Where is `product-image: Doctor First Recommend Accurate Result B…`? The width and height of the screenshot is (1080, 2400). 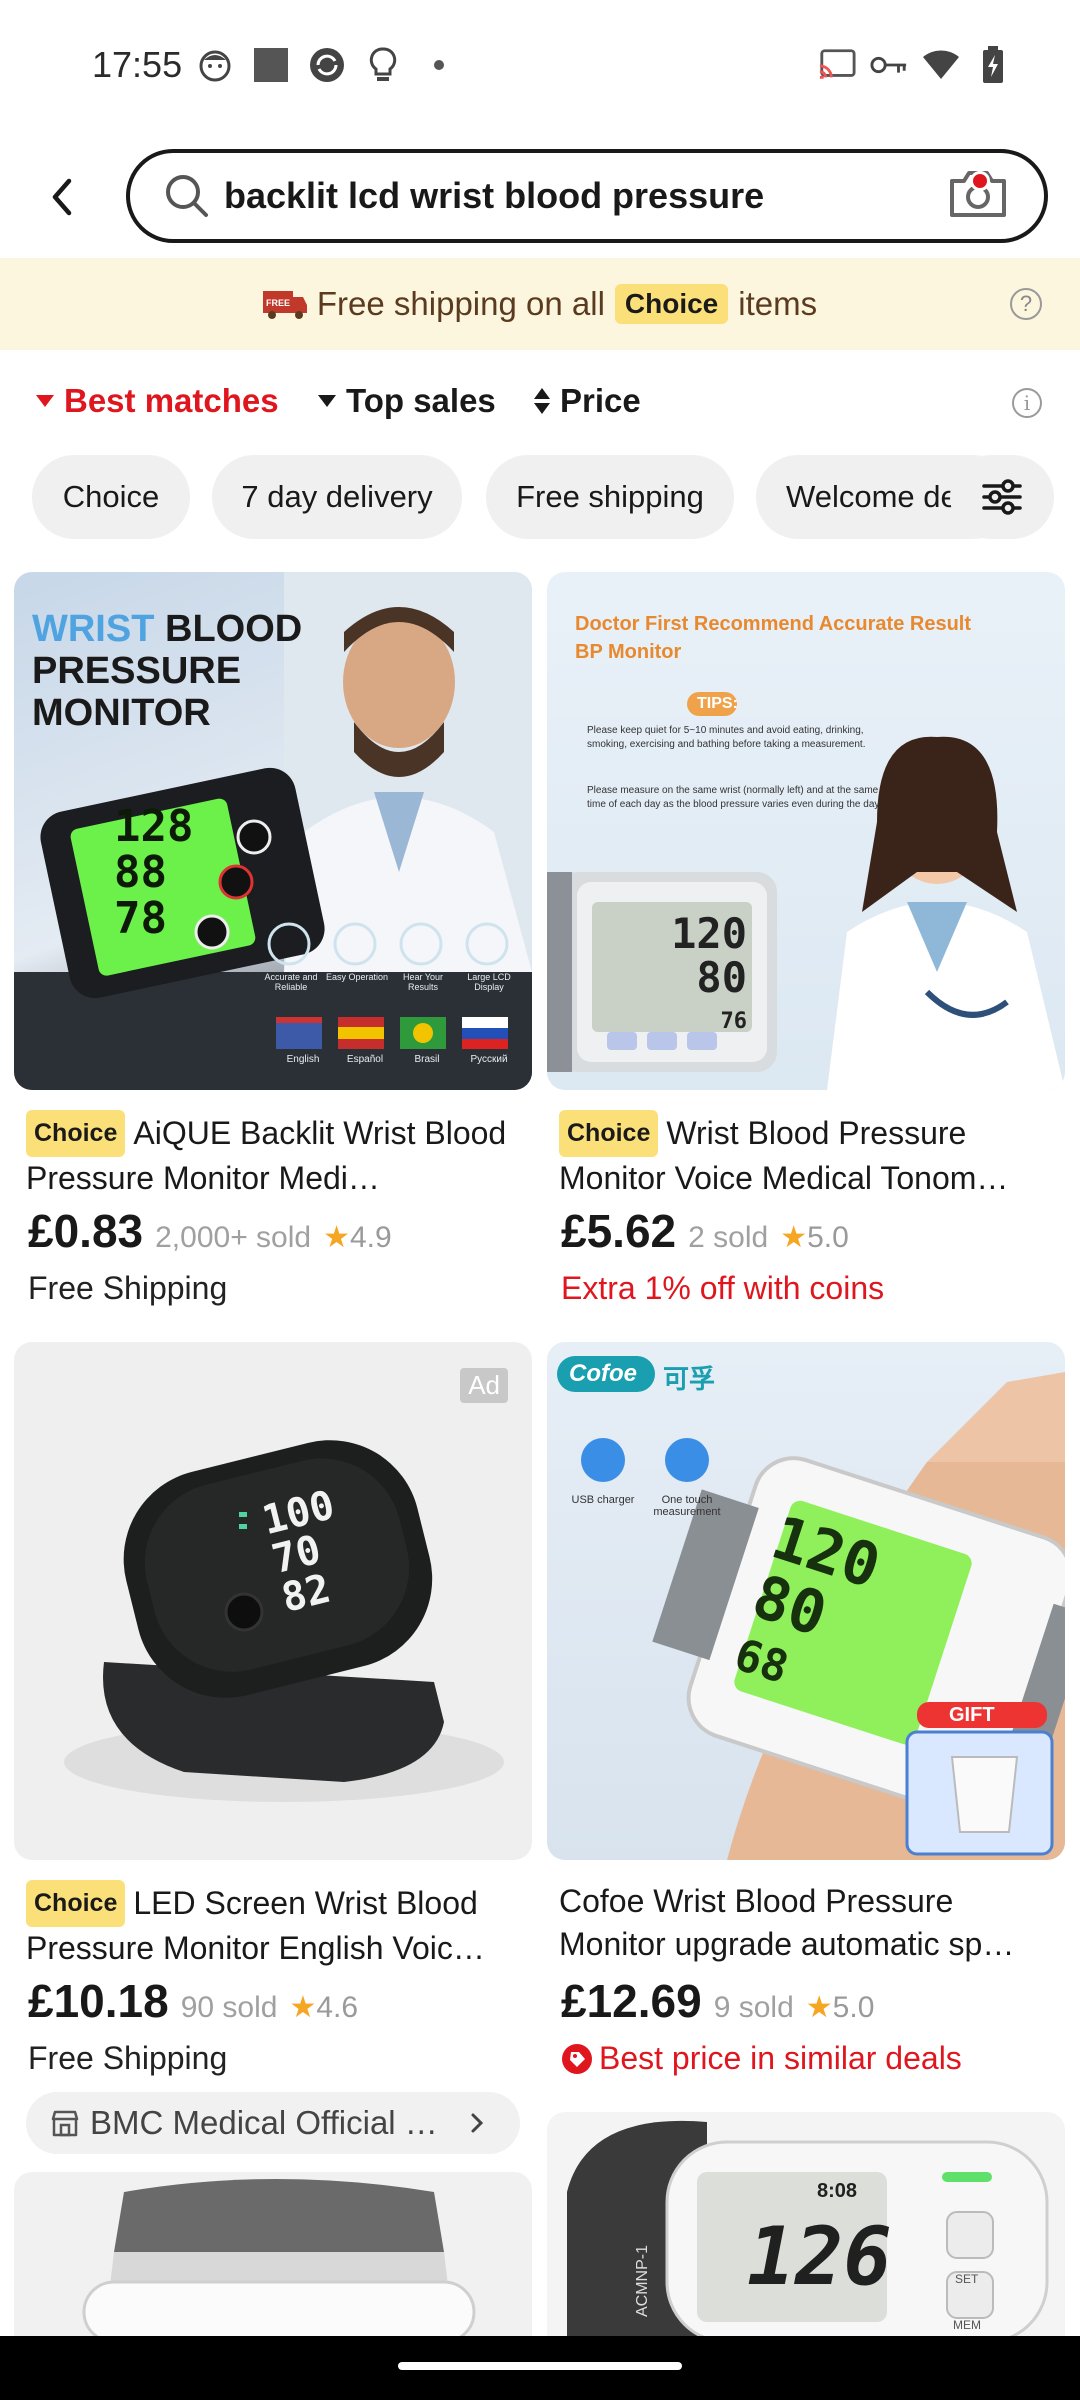 product-image: Doctor First Recommend Accurate Result B… is located at coordinates (806, 831).